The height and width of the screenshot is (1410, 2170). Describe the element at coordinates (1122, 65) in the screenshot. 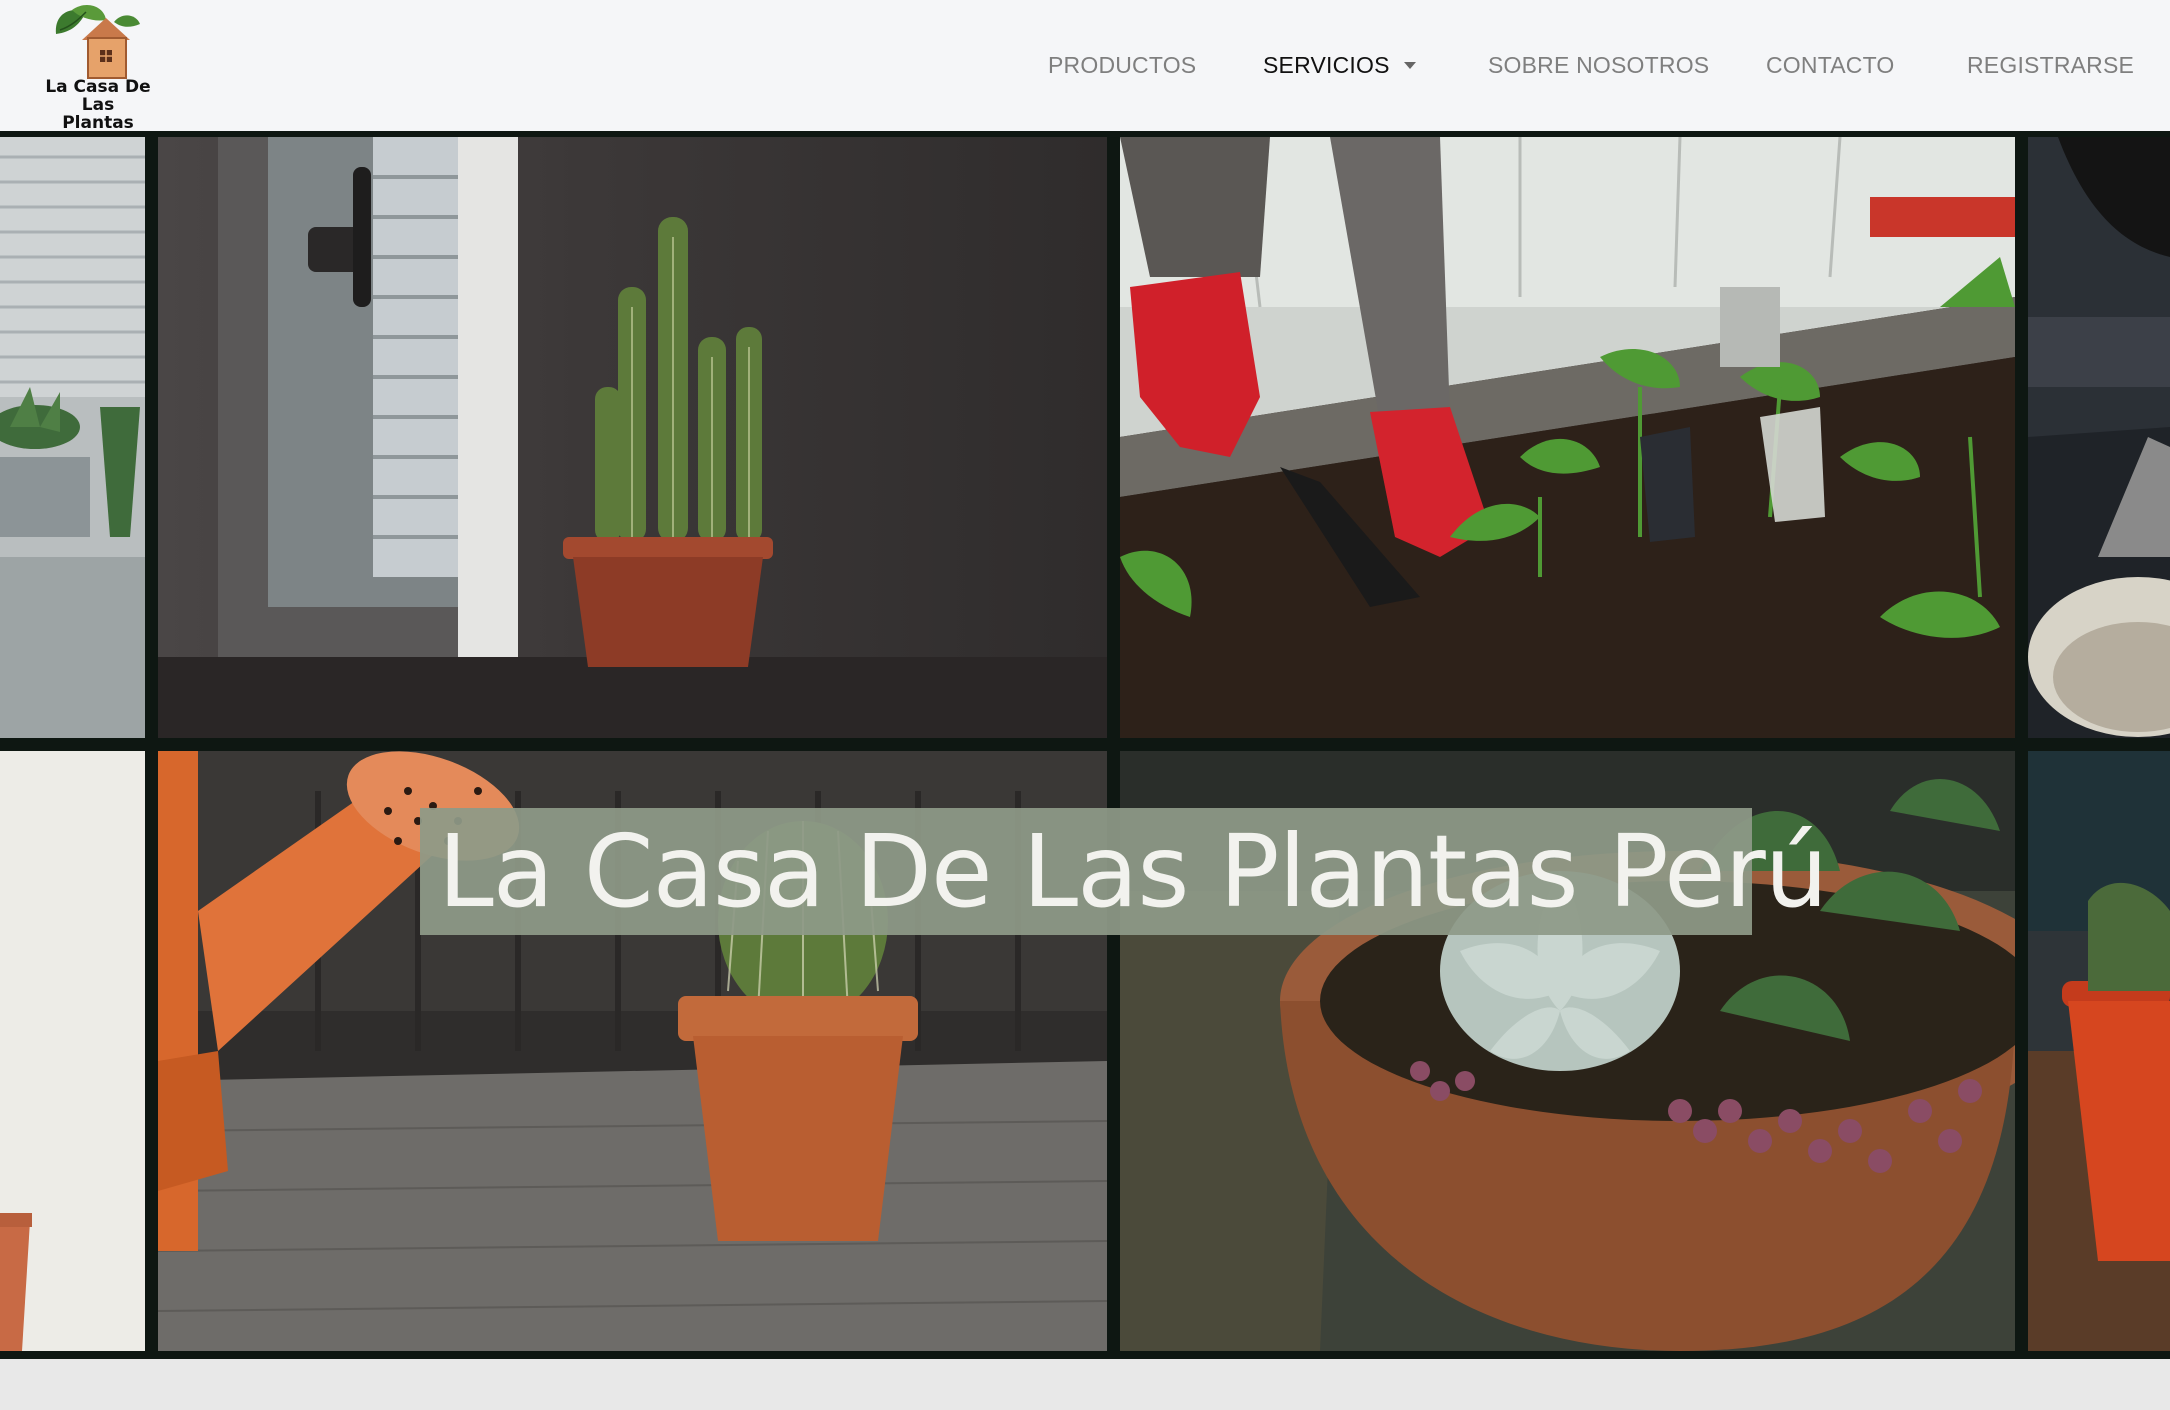

I see `nav-productos: PRODUCTOS` at that location.